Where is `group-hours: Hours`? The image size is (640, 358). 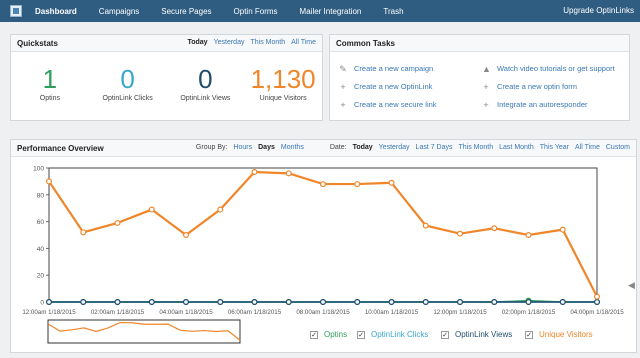 group-hours: Hours is located at coordinates (242, 147).